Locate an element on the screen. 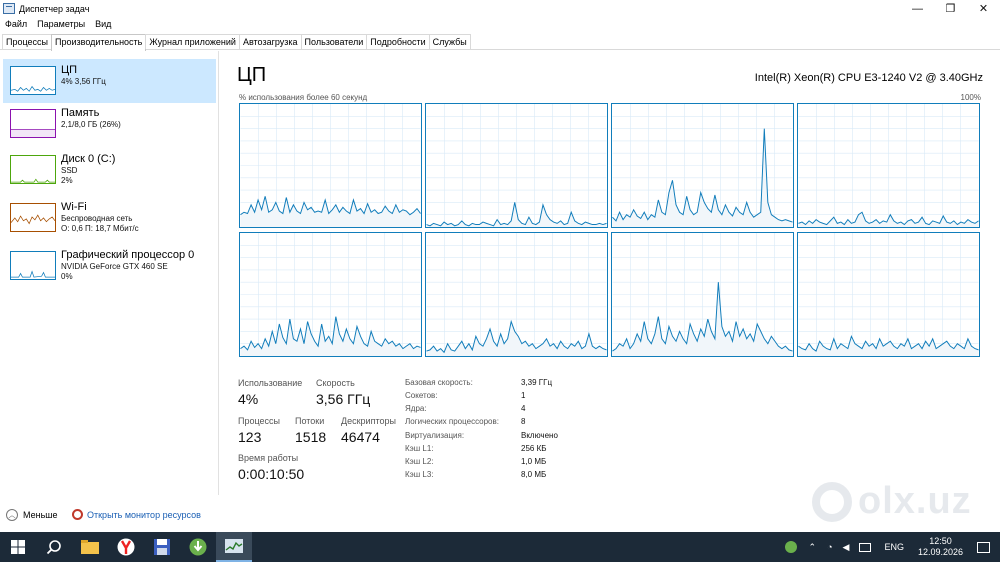 This screenshot has width=1000, height=562. sidebar-item-title: Графический процессор 0 is located at coordinates (128, 255).